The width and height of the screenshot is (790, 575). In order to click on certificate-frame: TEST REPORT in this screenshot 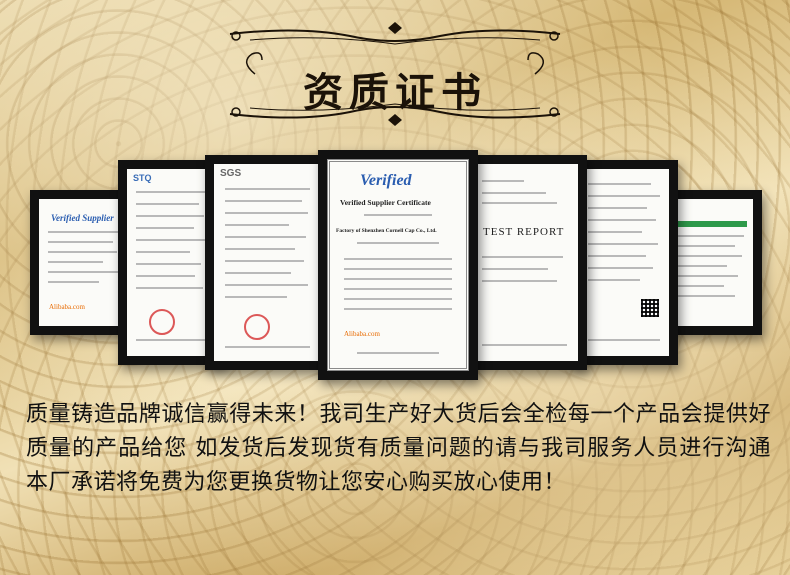, I will do `click(524, 262)`.